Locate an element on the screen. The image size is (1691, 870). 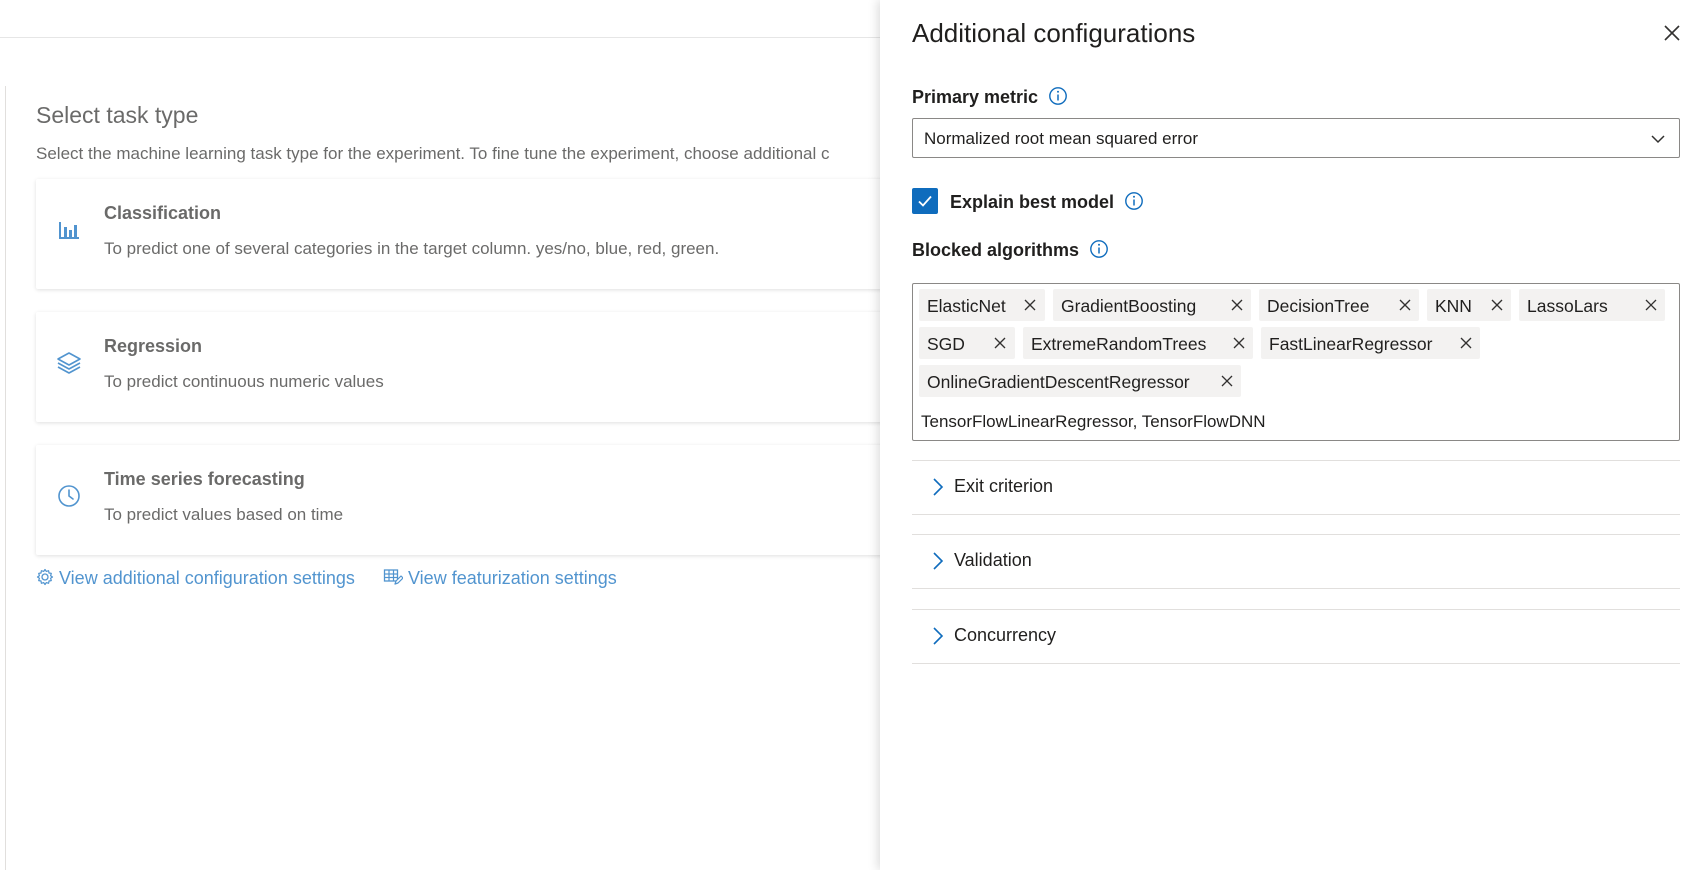
task-title: Regression is located at coordinates (153, 346).